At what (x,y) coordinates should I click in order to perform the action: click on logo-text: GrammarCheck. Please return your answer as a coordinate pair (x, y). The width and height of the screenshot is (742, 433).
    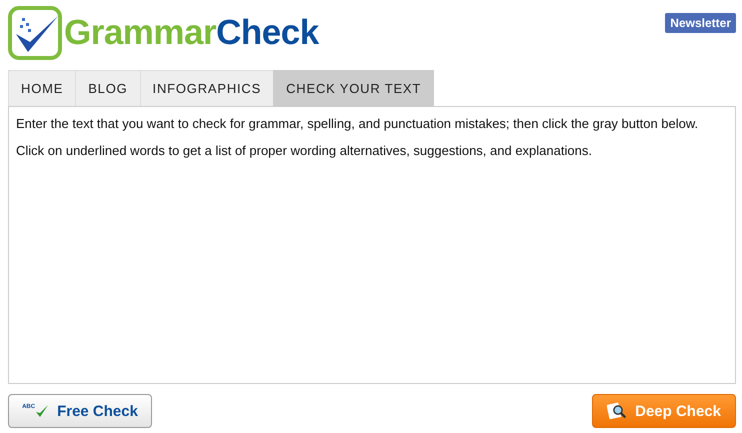
    Looking at the image, I should click on (191, 33).